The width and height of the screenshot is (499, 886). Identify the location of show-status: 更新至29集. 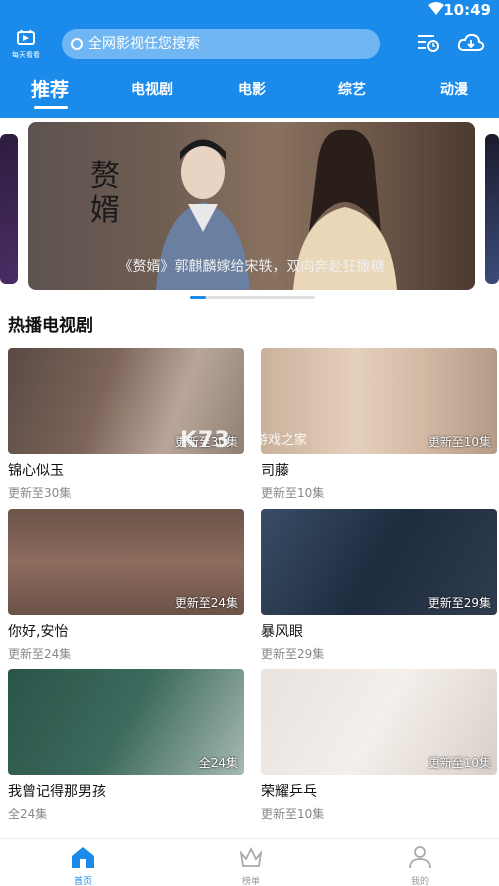
(293, 654).